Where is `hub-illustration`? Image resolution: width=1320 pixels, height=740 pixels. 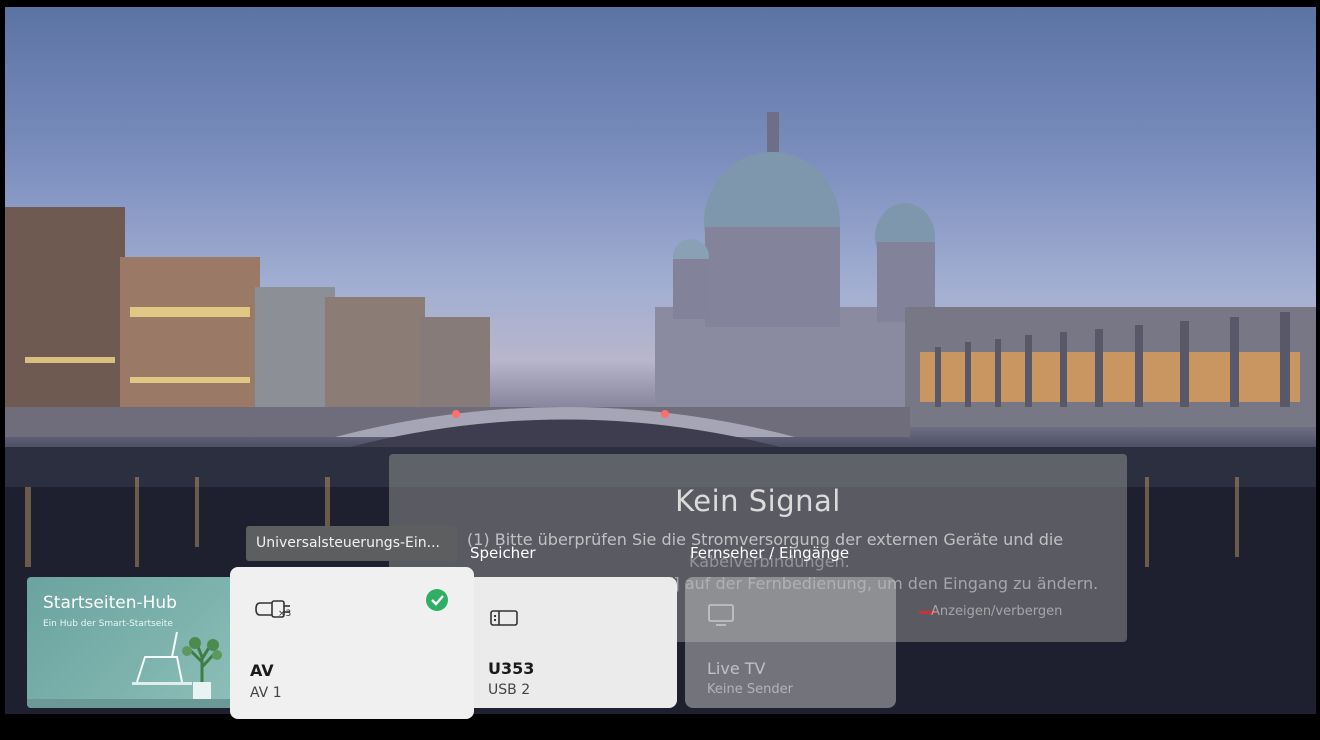
hub-illustration is located at coordinates (133, 669).